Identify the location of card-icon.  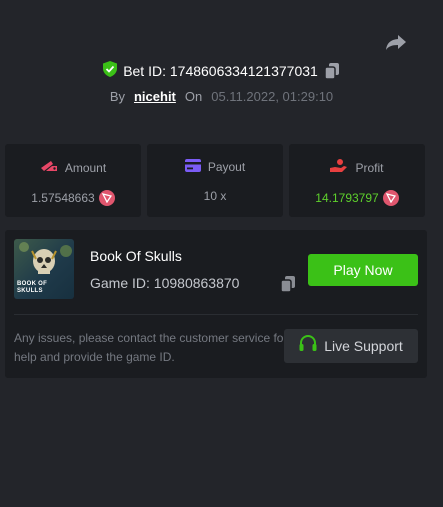
(192, 167).